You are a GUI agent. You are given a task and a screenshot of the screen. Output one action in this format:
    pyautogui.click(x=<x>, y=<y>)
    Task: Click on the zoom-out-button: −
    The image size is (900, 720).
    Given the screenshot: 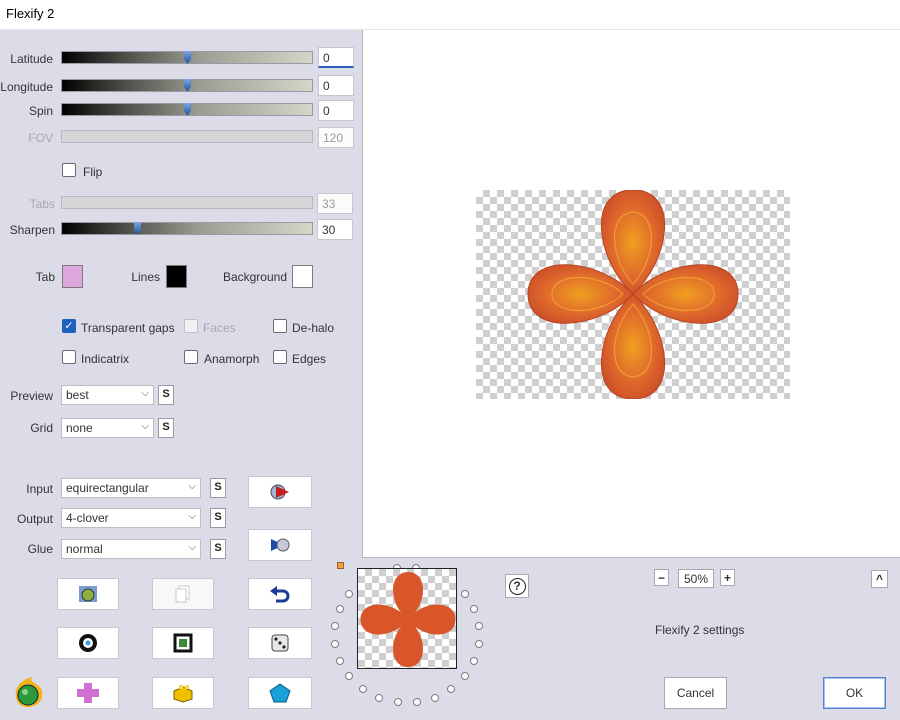 What is the action you would take?
    pyautogui.click(x=661, y=577)
    